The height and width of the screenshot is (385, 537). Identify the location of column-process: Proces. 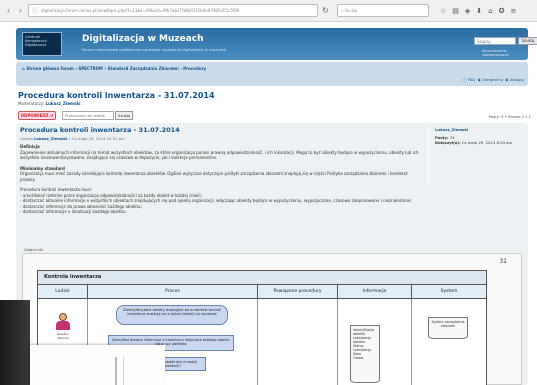
(173, 291).